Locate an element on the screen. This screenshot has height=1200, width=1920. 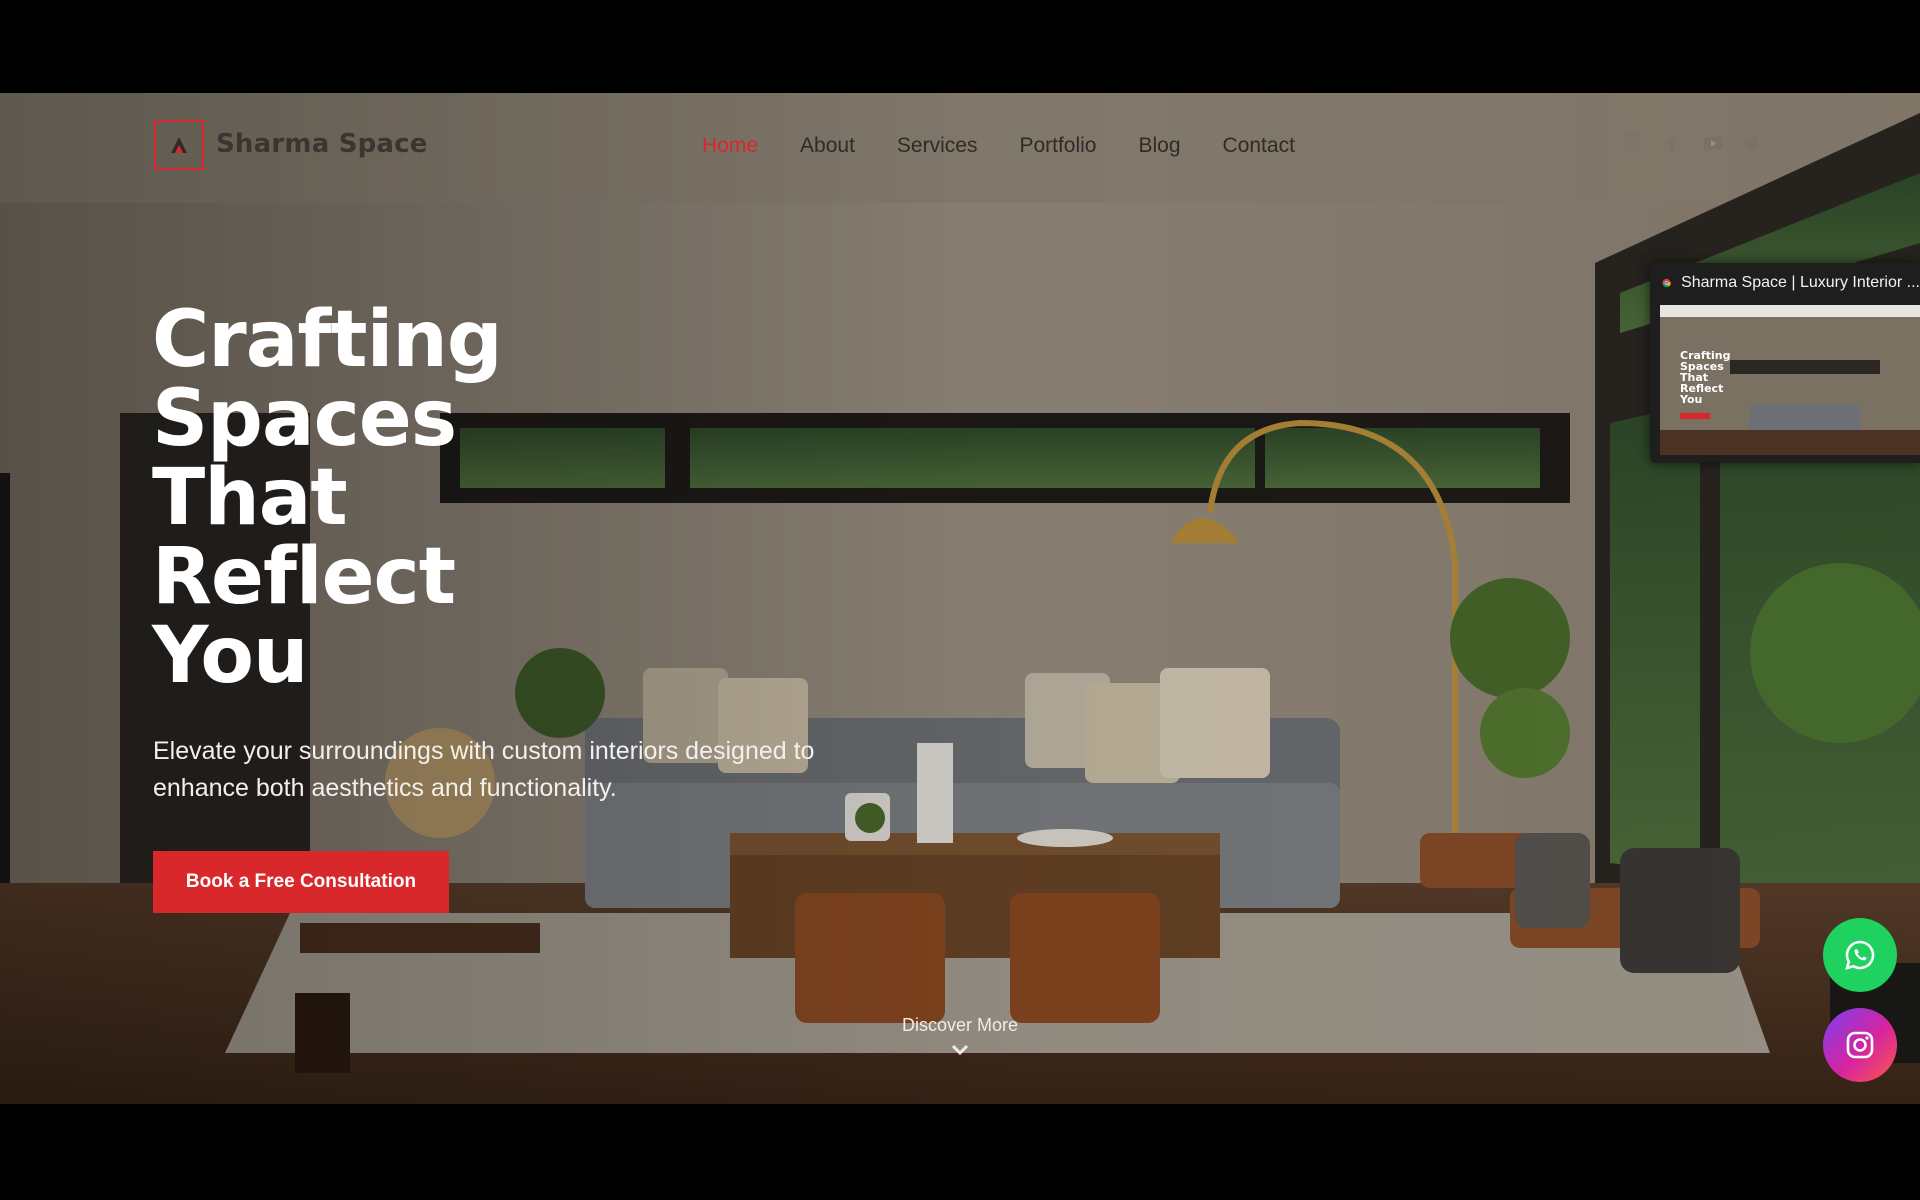
book-consultation-button: Book a Free Consultation is located at coordinates (301, 882).